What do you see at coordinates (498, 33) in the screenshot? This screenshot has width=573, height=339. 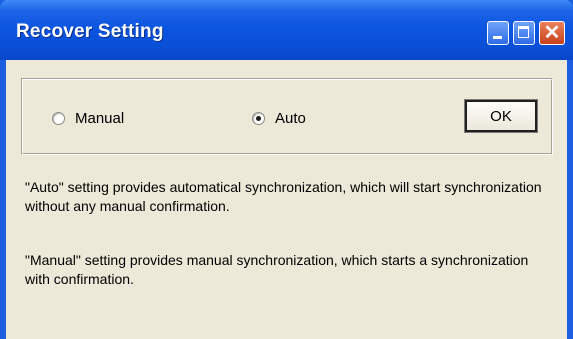 I see `minimize-button` at bounding box center [498, 33].